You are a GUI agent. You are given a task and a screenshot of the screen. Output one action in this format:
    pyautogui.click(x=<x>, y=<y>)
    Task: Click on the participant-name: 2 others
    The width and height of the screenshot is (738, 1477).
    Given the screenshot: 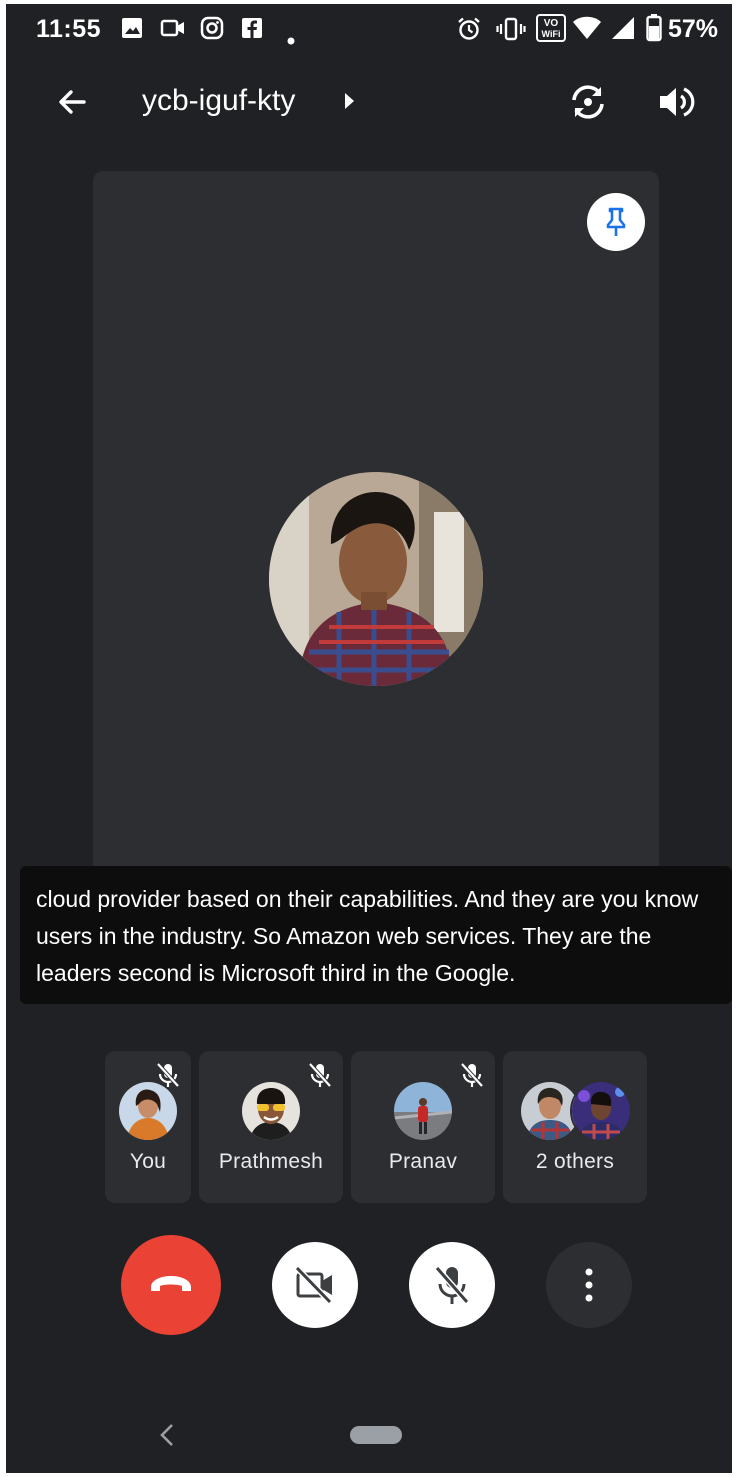 What is the action you would take?
    pyautogui.click(x=575, y=1161)
    